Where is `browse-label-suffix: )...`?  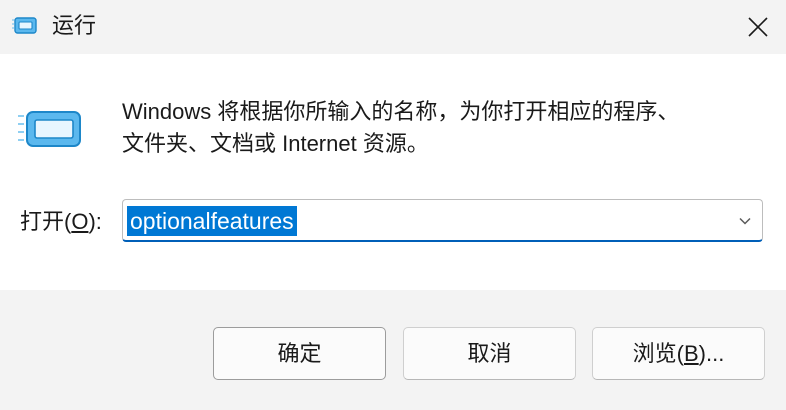
browse-label-suffix: )... is located at coordinates (711, 353).